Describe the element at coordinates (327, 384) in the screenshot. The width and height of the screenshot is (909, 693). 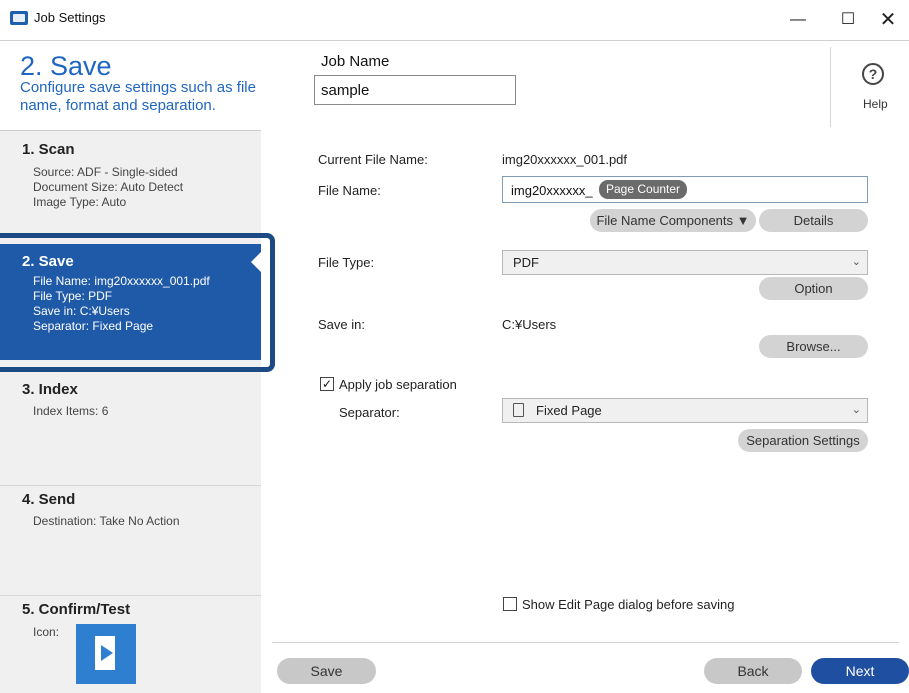
I see `apply-separation-checkbox: ✓` at that location.